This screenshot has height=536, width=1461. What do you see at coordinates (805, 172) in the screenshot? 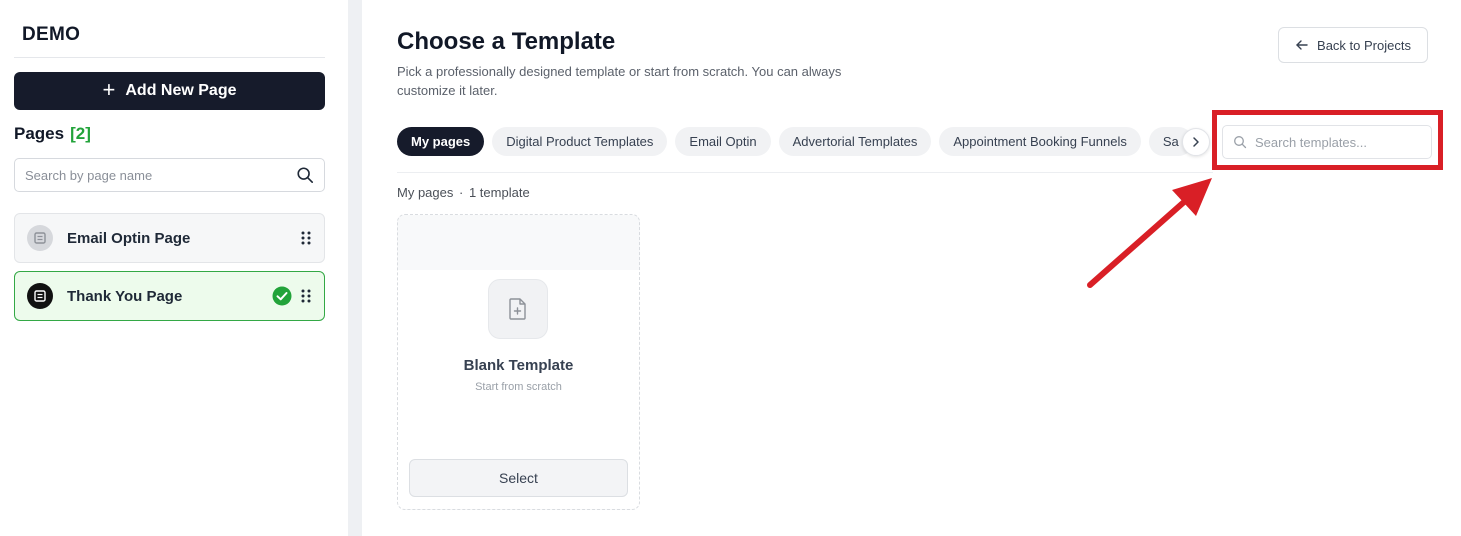
I see `content-divider` at bounding box center [805, 172].